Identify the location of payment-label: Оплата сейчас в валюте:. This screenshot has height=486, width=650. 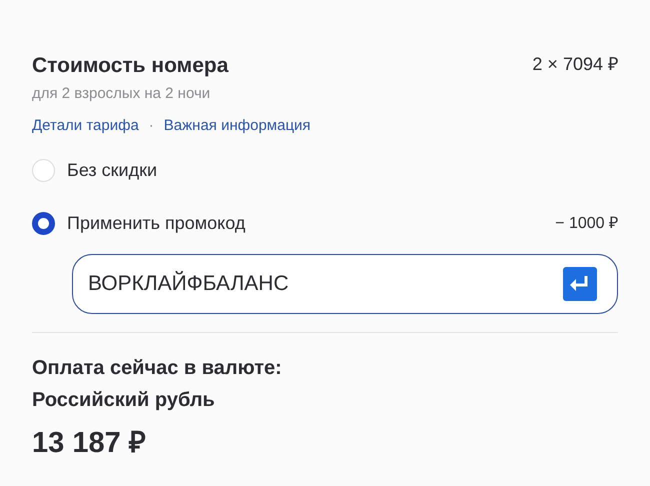
(157, 368).